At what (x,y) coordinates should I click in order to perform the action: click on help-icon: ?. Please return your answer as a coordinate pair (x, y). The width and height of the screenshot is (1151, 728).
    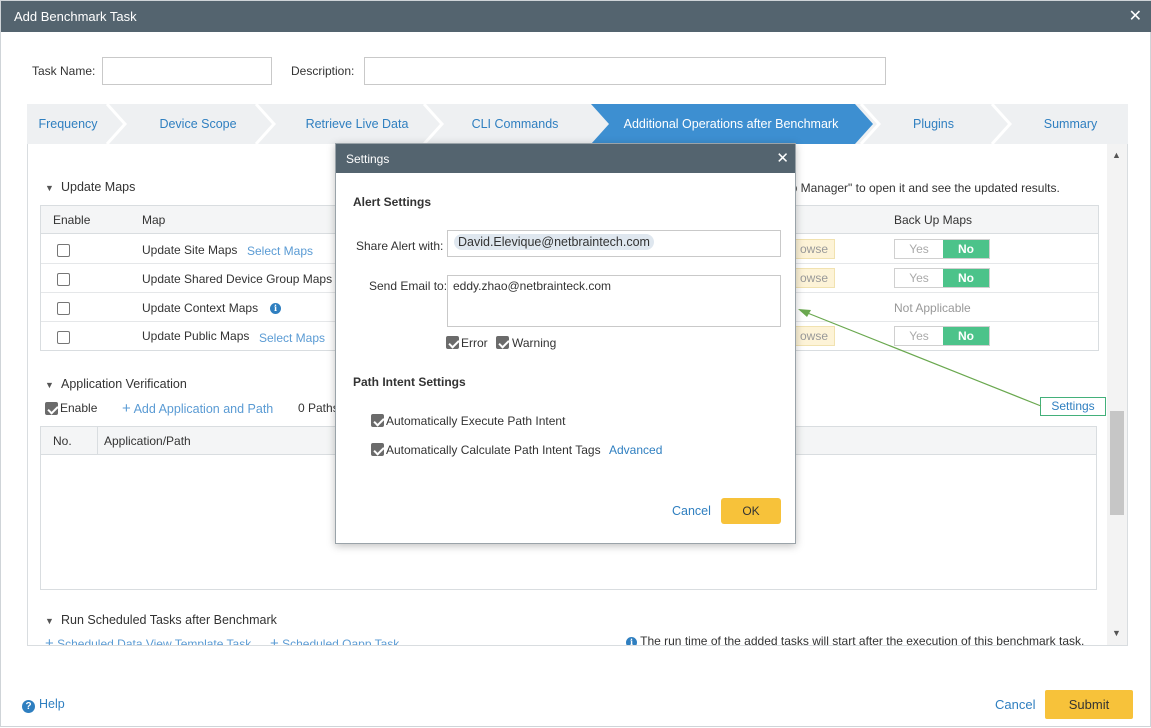
    Looking at the image, I should click on (28, 706).